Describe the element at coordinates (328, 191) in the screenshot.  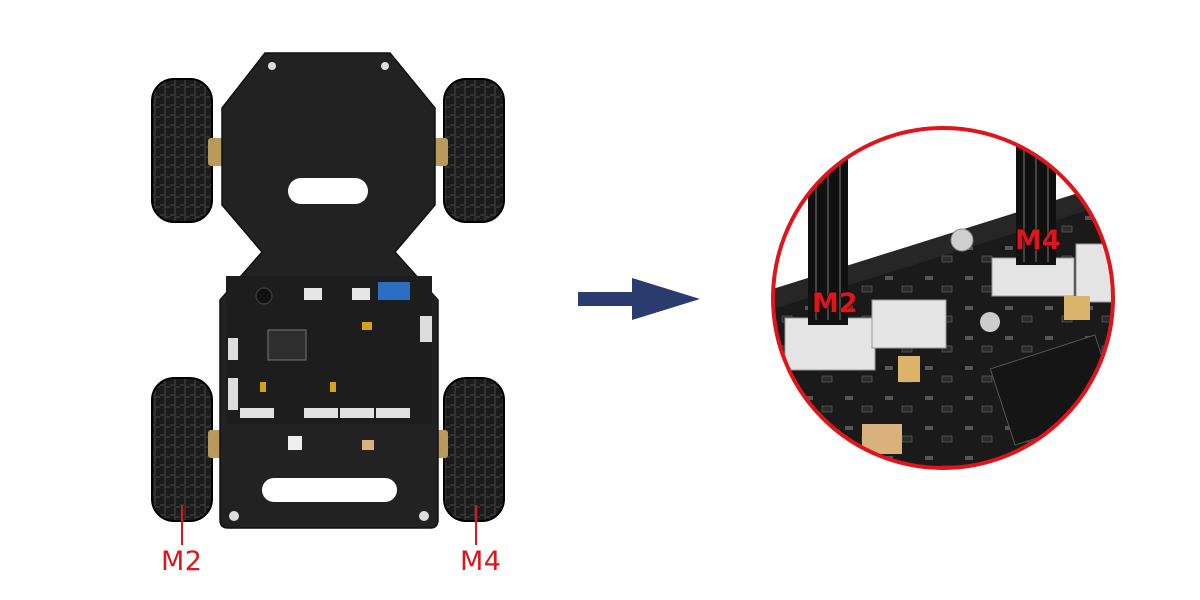
I see `chassis-slot-top` at that location.